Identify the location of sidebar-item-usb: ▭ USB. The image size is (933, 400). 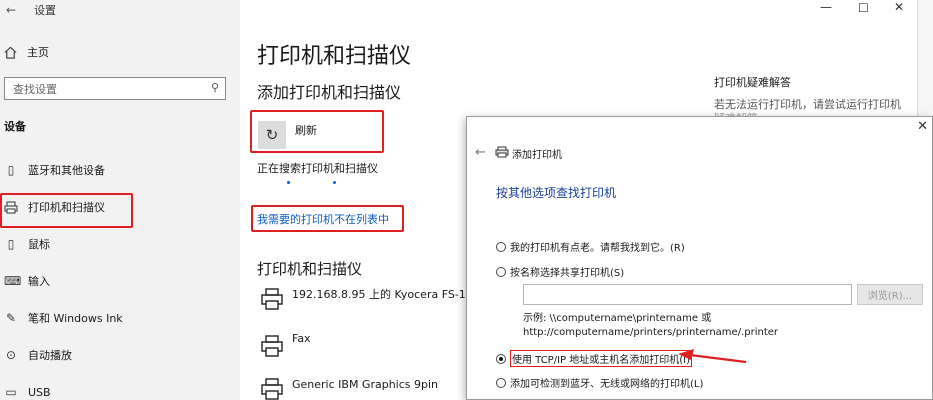
(119, 391).